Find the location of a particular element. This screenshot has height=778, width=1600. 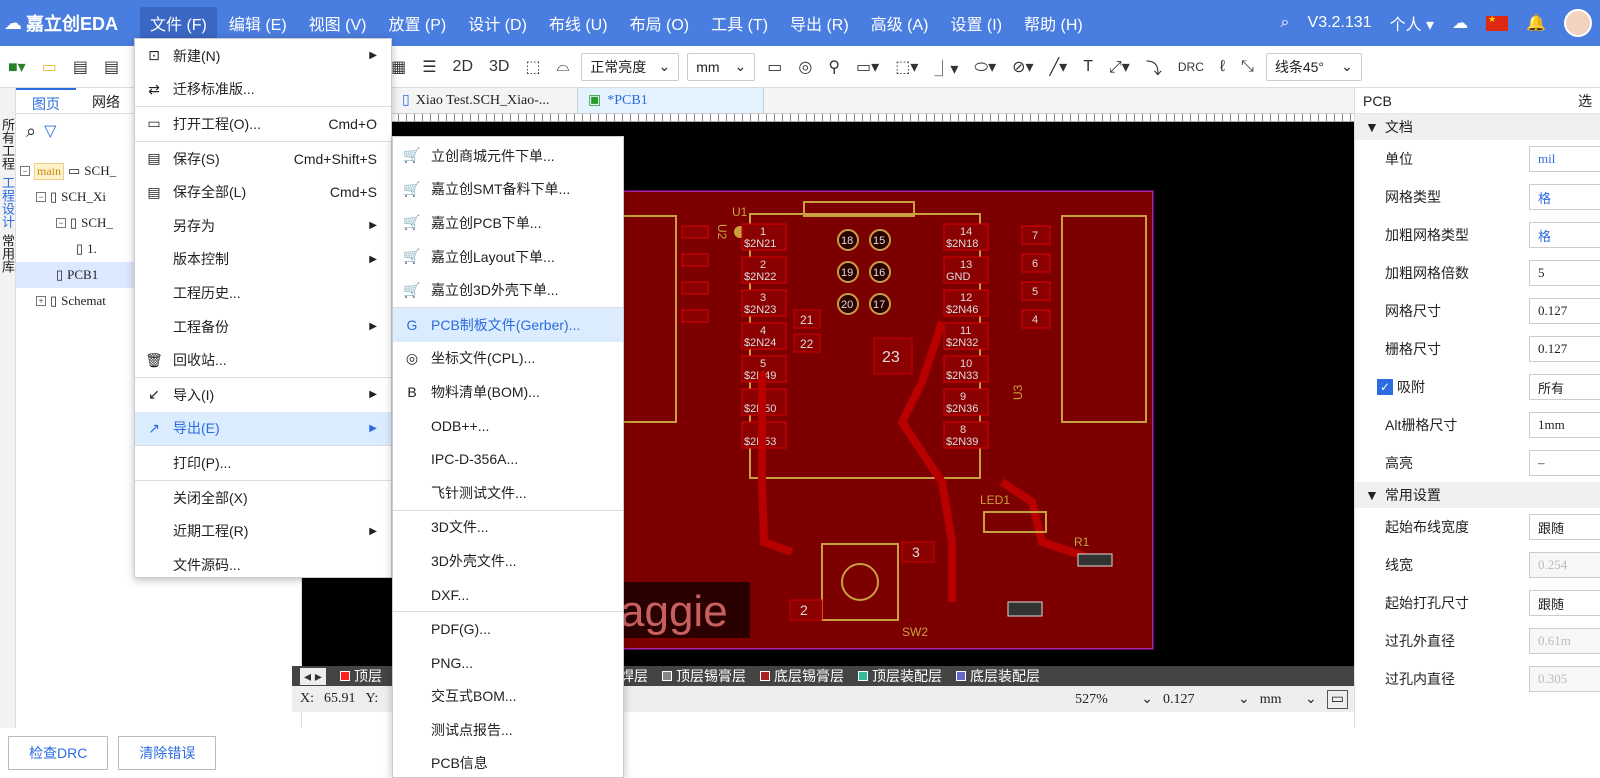

list-icon: ☰ is located at coordinates (429, 67).